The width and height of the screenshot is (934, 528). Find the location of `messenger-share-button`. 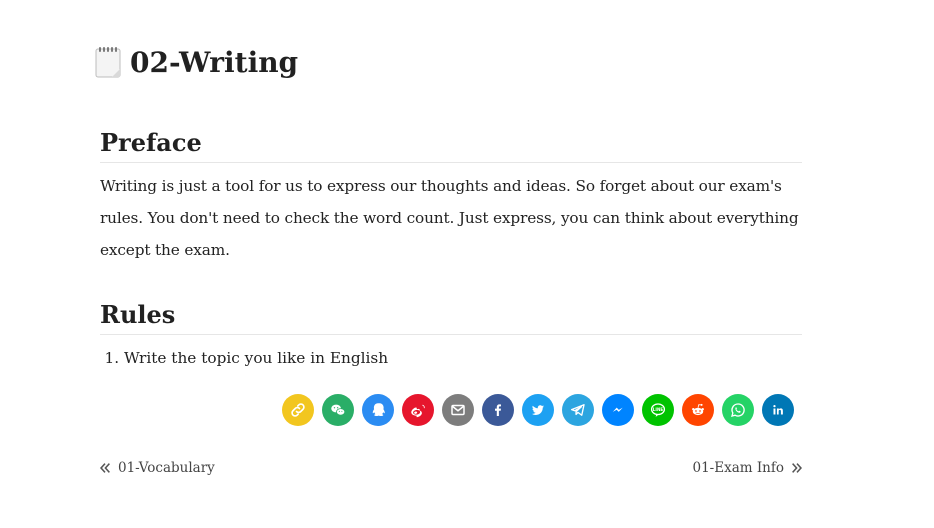

messenger-share-button is located at coordinates (618, 410).